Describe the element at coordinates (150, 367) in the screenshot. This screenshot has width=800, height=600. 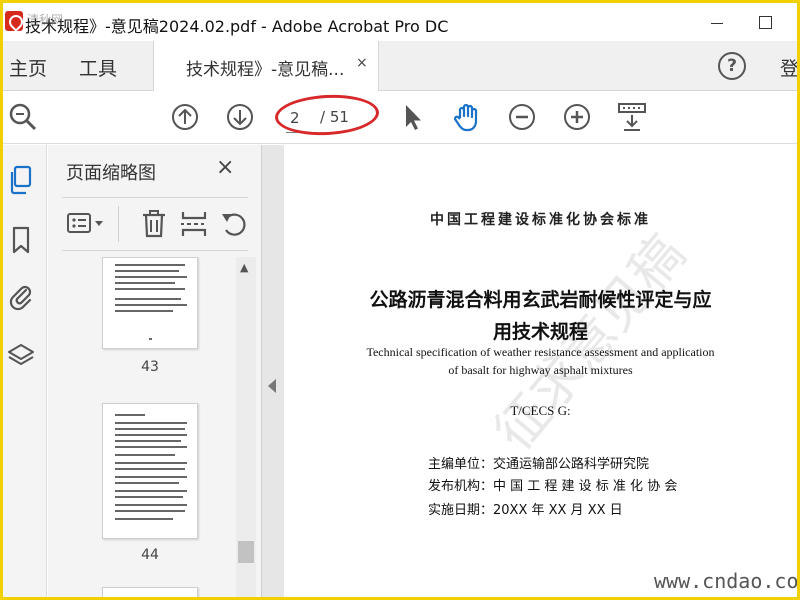
I see `thumbnail-page-number: 43` at that location.